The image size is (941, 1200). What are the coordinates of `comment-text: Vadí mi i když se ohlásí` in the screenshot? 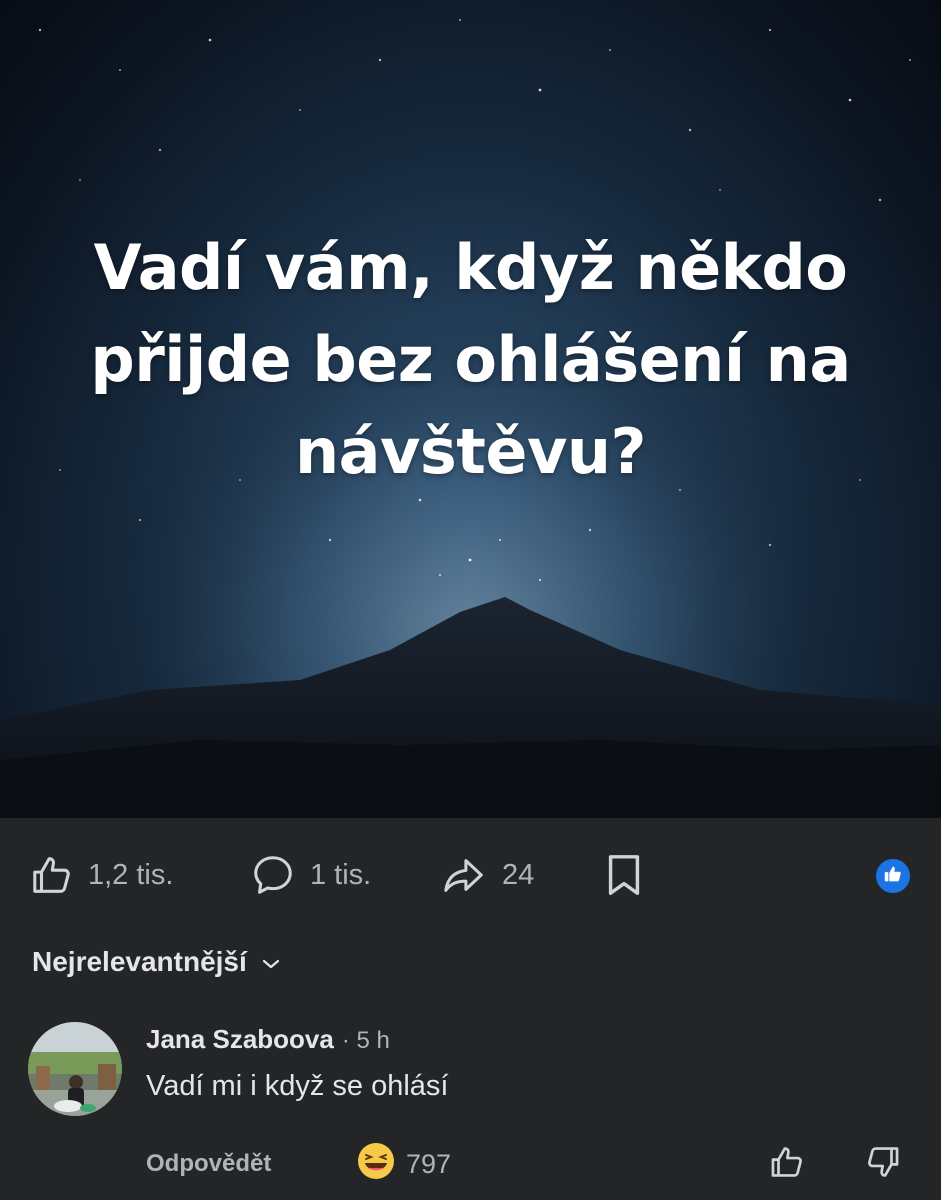 It's located at (297, 1086).